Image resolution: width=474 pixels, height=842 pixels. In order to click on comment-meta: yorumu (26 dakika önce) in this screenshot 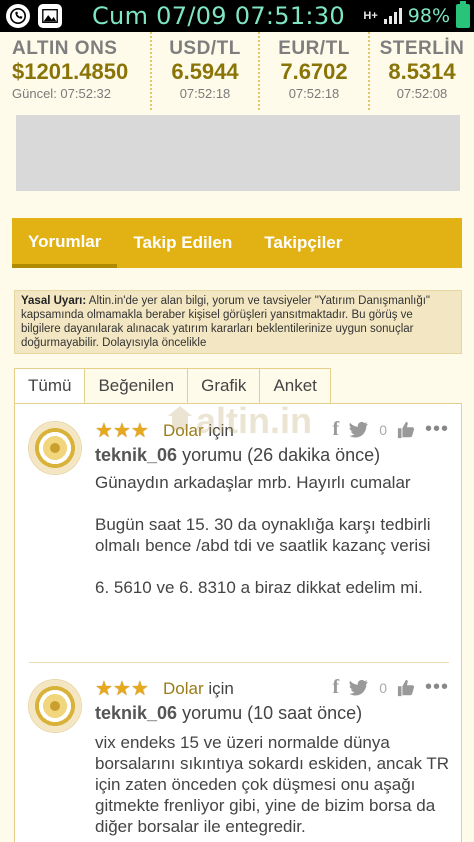, I will do `click(281, 455)`.